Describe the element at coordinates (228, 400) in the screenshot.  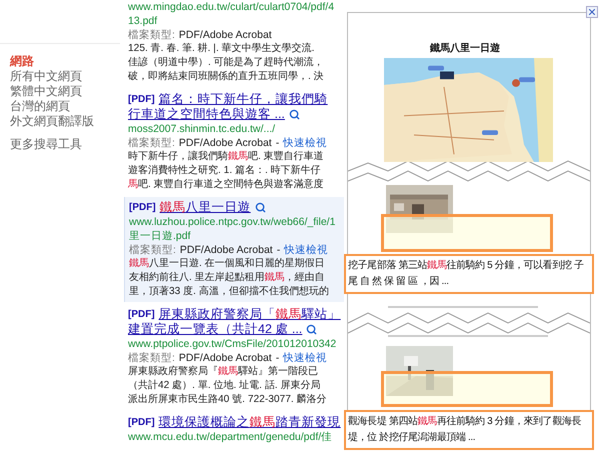
I see `result-snippet: 派出所屏東市民生路40 號. 722-3077. 麟洛分` at that location.